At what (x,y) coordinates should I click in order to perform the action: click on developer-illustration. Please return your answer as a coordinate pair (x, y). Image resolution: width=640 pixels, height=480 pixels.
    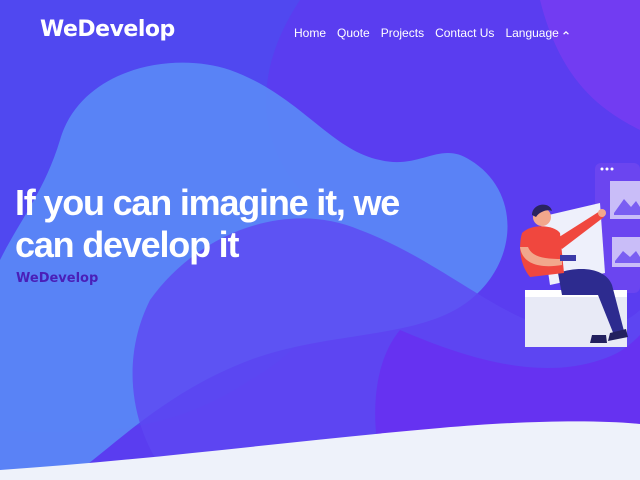
    Looking at the image, I should click on (580, 255).